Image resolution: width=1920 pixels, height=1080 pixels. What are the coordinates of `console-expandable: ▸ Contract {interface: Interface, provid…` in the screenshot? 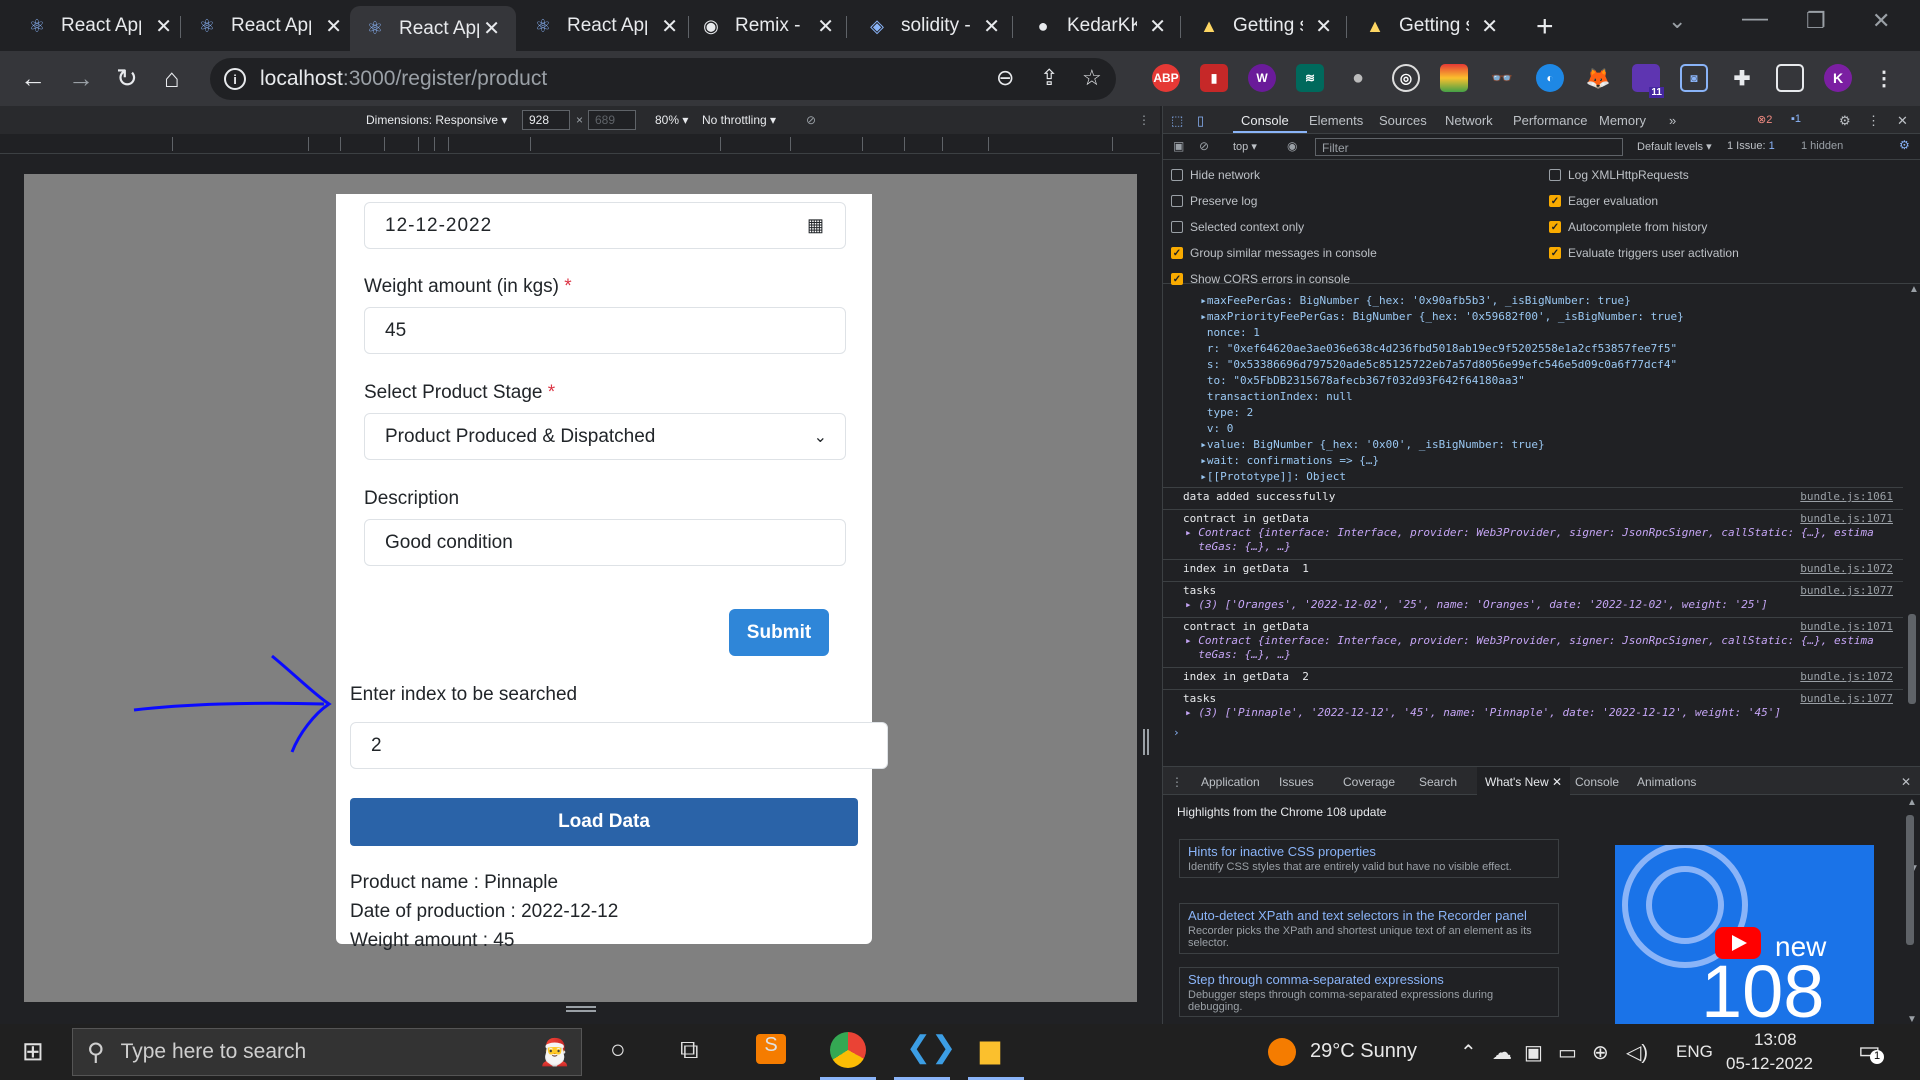 It's located at (1529, 540).